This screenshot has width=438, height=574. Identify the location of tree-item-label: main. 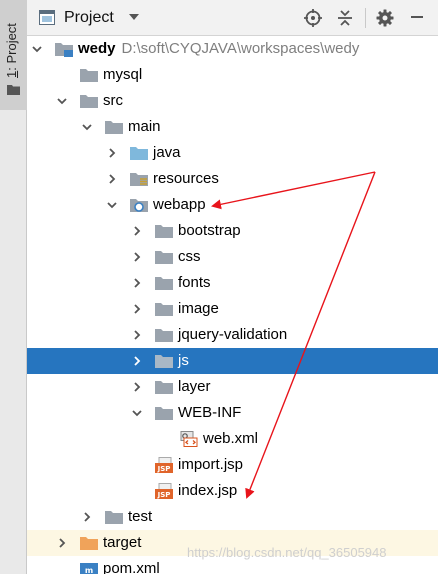
(144, 126).